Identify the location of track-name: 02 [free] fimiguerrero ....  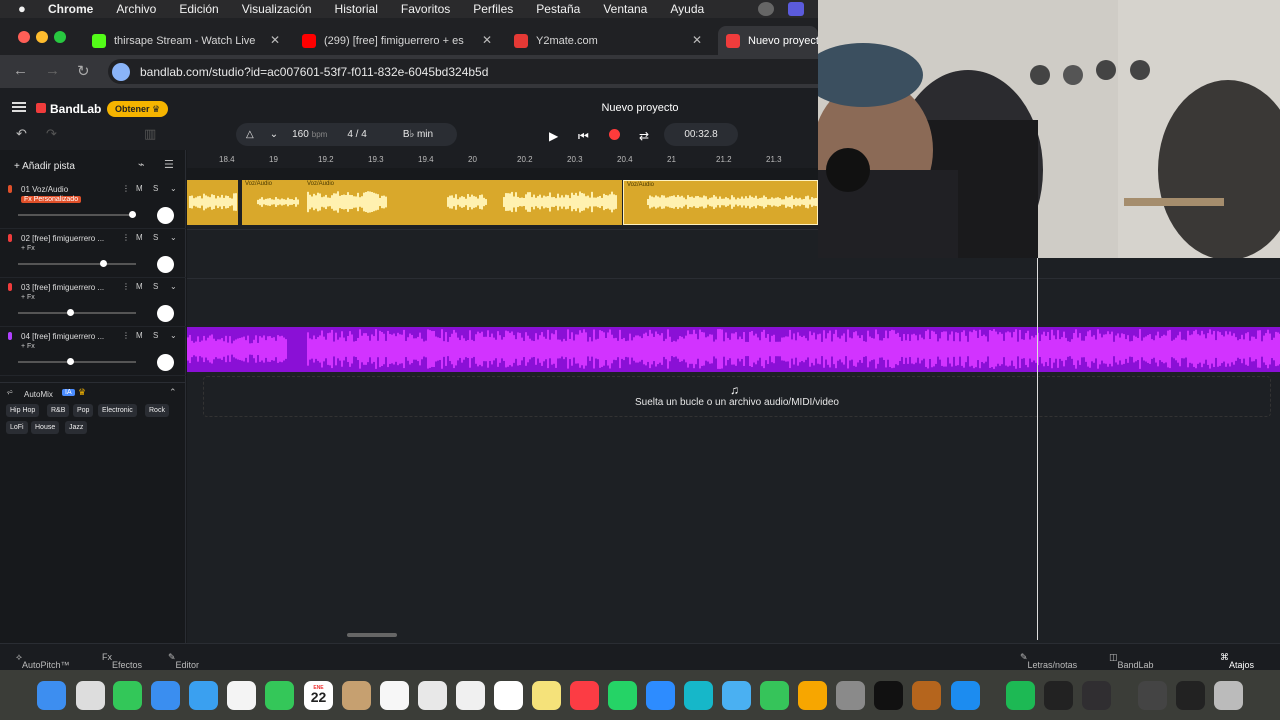
(69, 238).